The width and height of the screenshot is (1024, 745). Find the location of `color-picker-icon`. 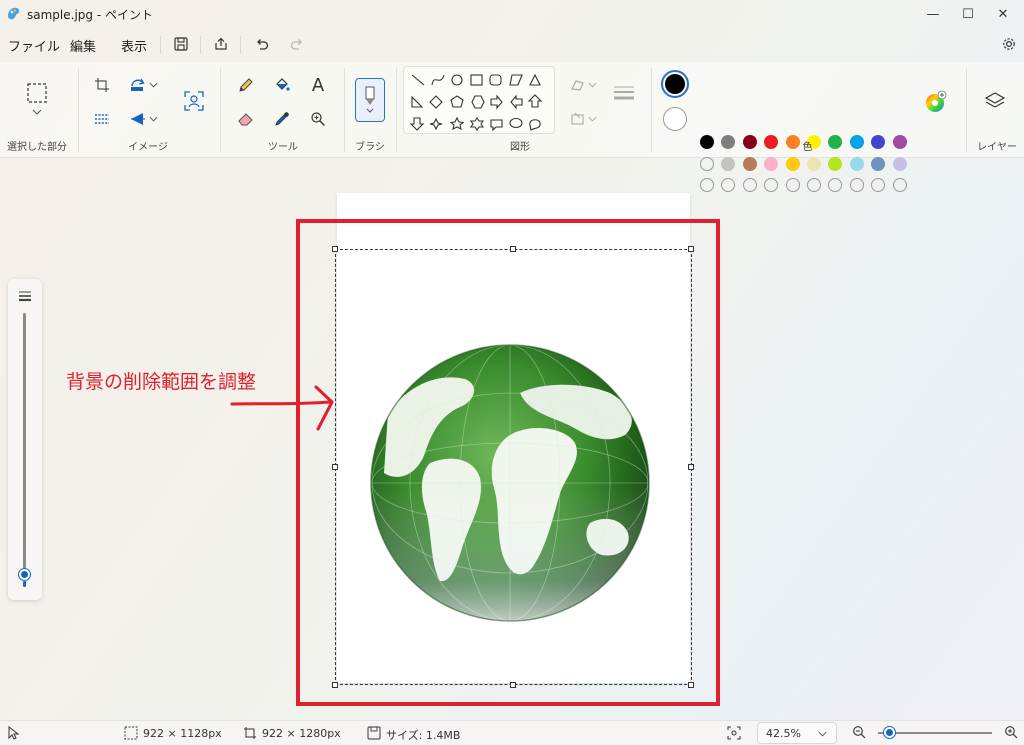

color-picker-icon is located at coordinates (282, 119).